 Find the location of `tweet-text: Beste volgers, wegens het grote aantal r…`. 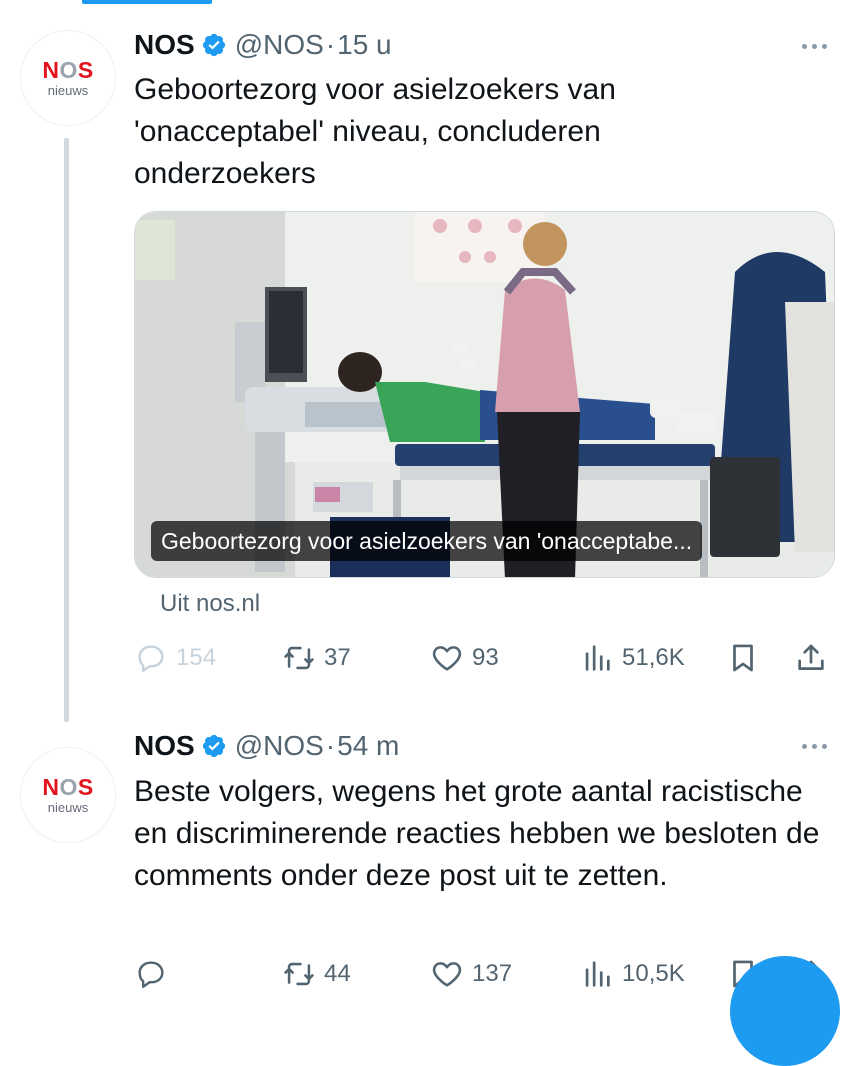

tweet-text: Beste volgers, wegens het grote aantal r… is located at coordinates (477, 833).